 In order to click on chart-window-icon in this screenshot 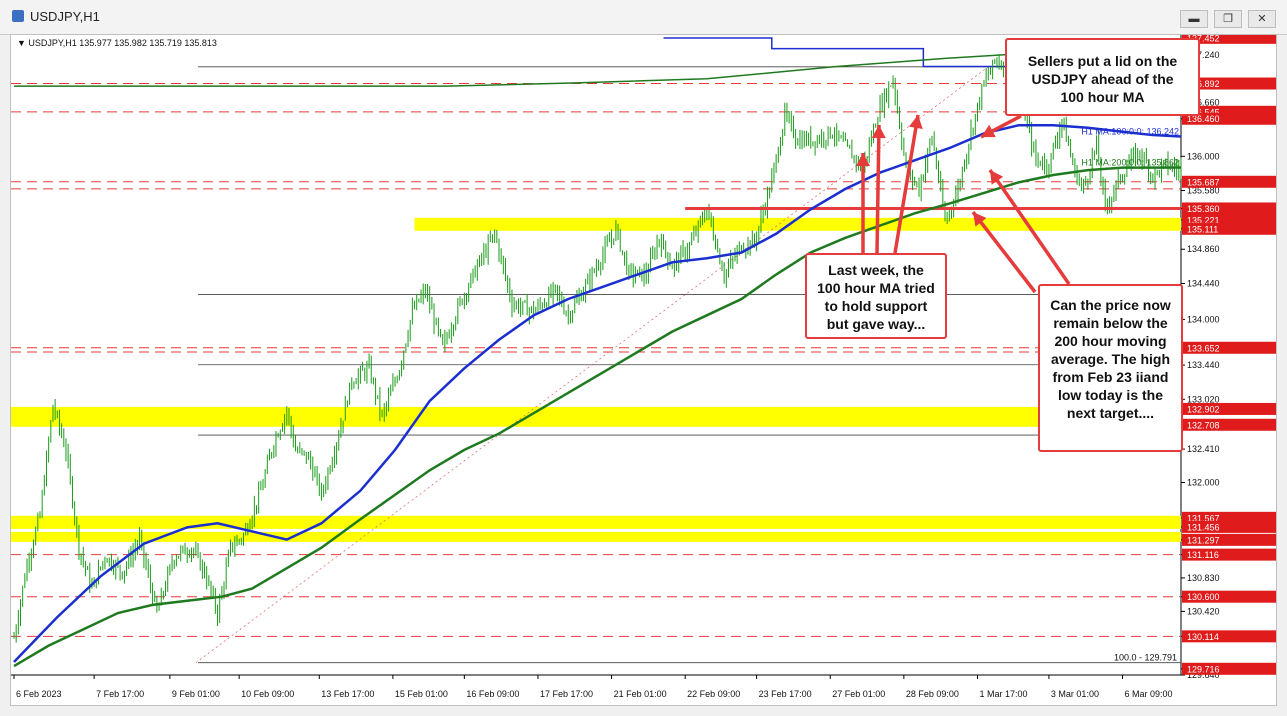, I will do `click(18, 16)`.